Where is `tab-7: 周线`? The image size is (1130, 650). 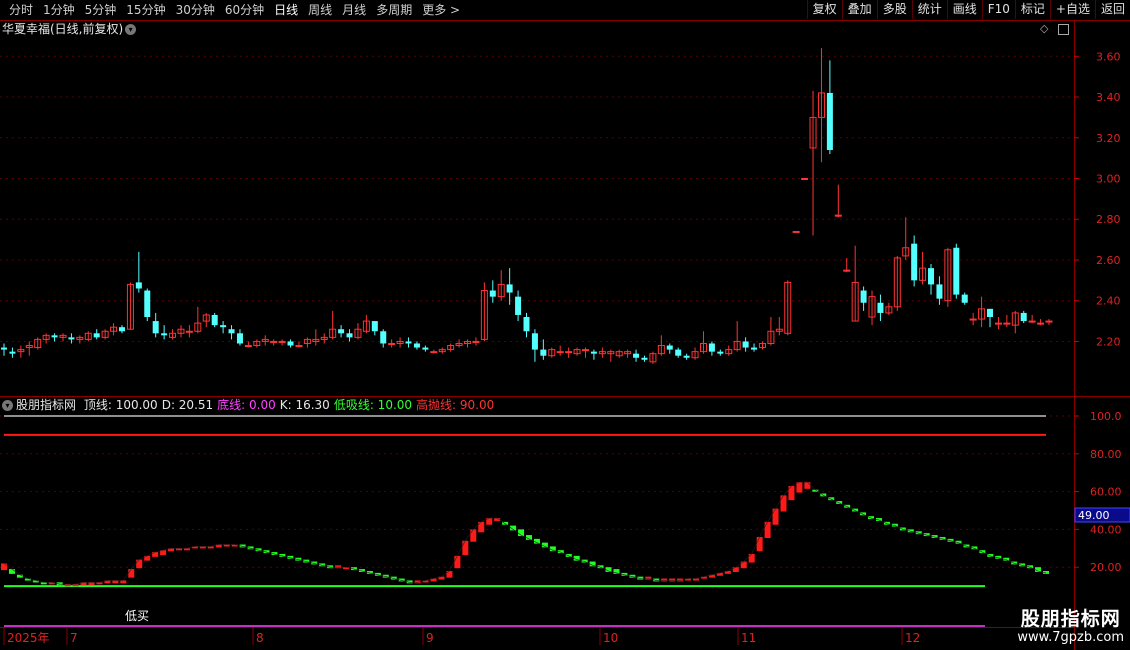
tab-7: 周线 is located at coordinates (320, 10).